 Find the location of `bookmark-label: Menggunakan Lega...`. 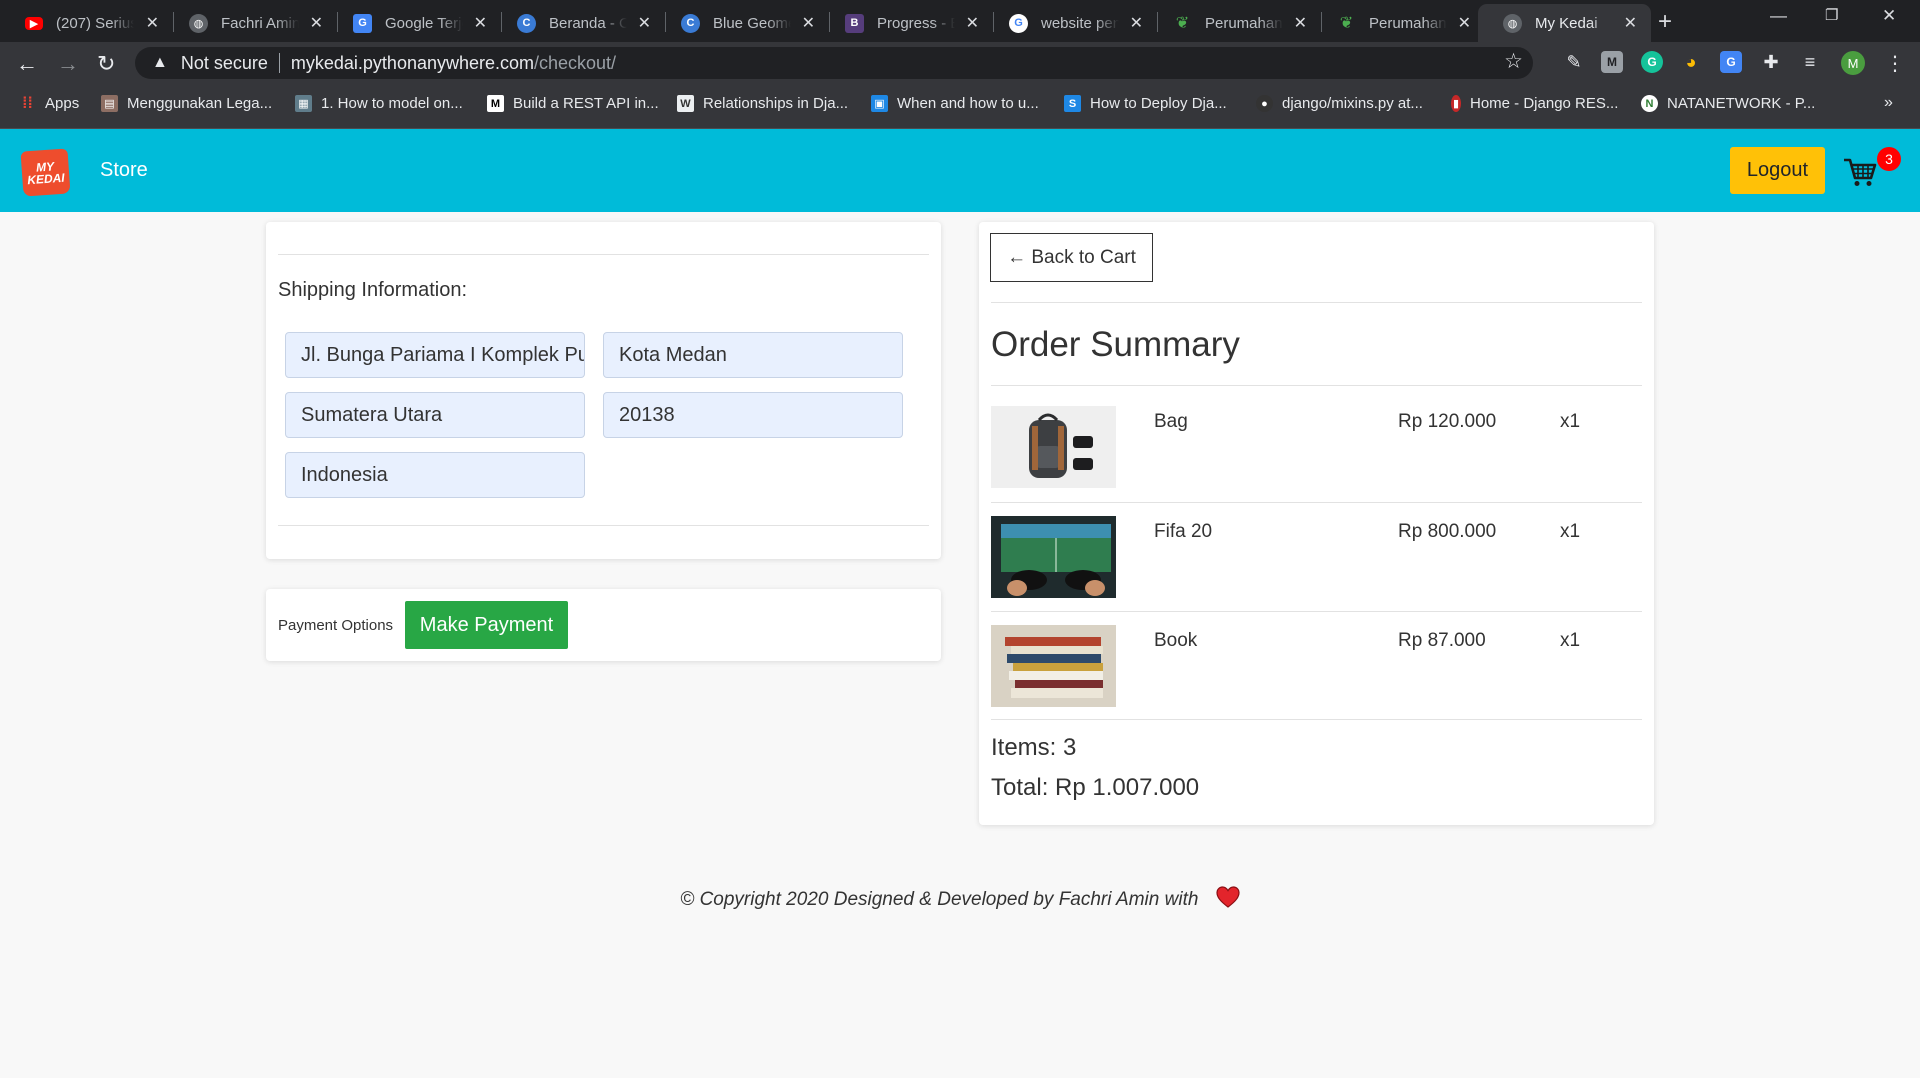

bookmark-label: Menggunakan Lega... is located at coordinates (200, 103).